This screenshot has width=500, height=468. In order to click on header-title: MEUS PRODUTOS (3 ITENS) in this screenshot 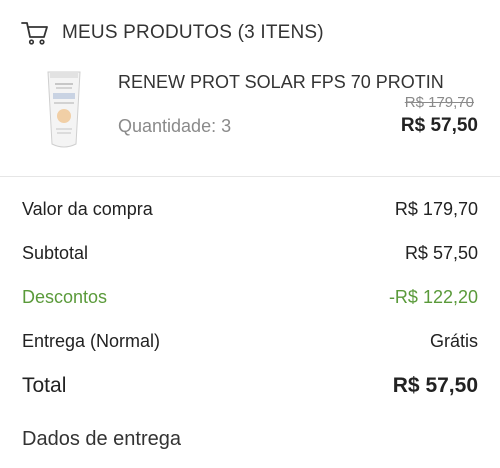, I will do `click(193, 32)`.